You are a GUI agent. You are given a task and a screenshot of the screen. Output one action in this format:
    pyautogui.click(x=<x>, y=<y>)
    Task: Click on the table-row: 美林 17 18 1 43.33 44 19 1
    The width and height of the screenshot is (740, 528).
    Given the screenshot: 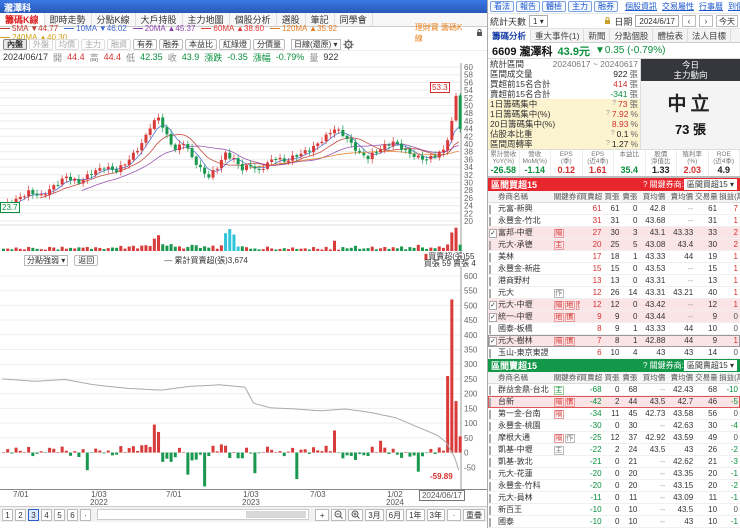 What is the action you would take?
    pyautogui.click(x=614, y=257)
    